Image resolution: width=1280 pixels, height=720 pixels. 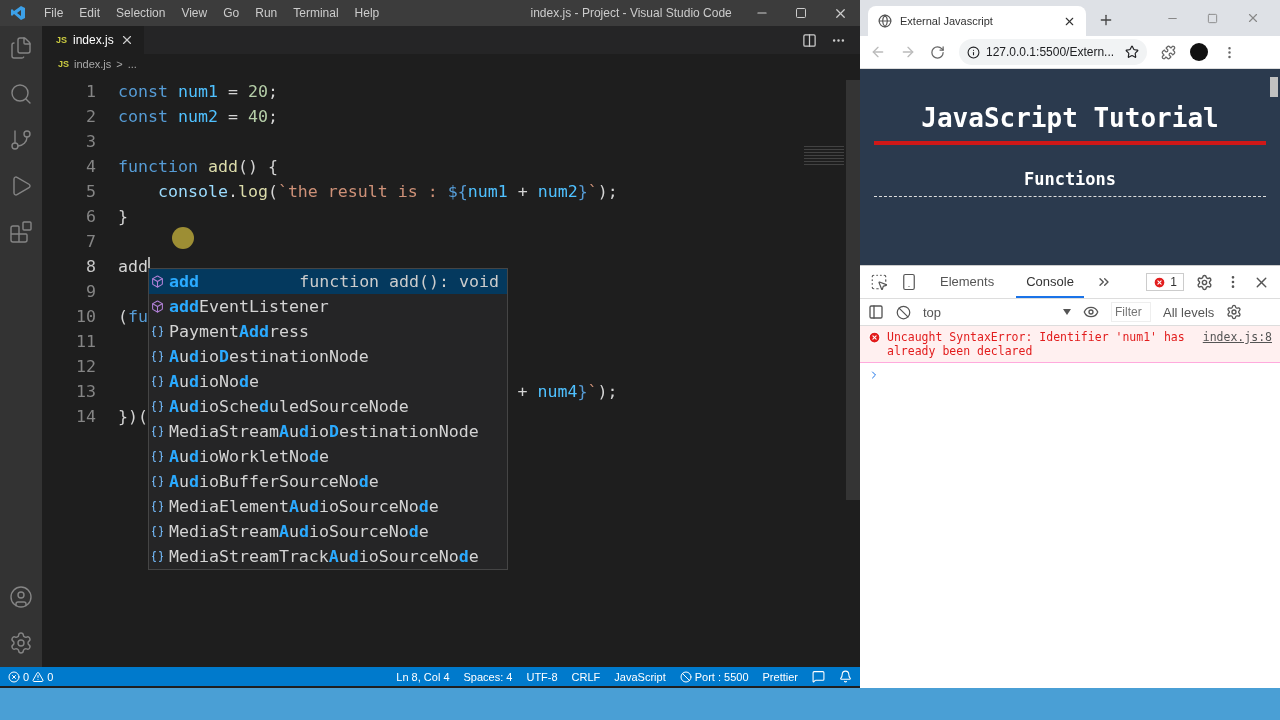 What do you see at coordinates (1106, 20) in the screenshot?
I see `new-tab-icon` at bounding box center [1106, 20].